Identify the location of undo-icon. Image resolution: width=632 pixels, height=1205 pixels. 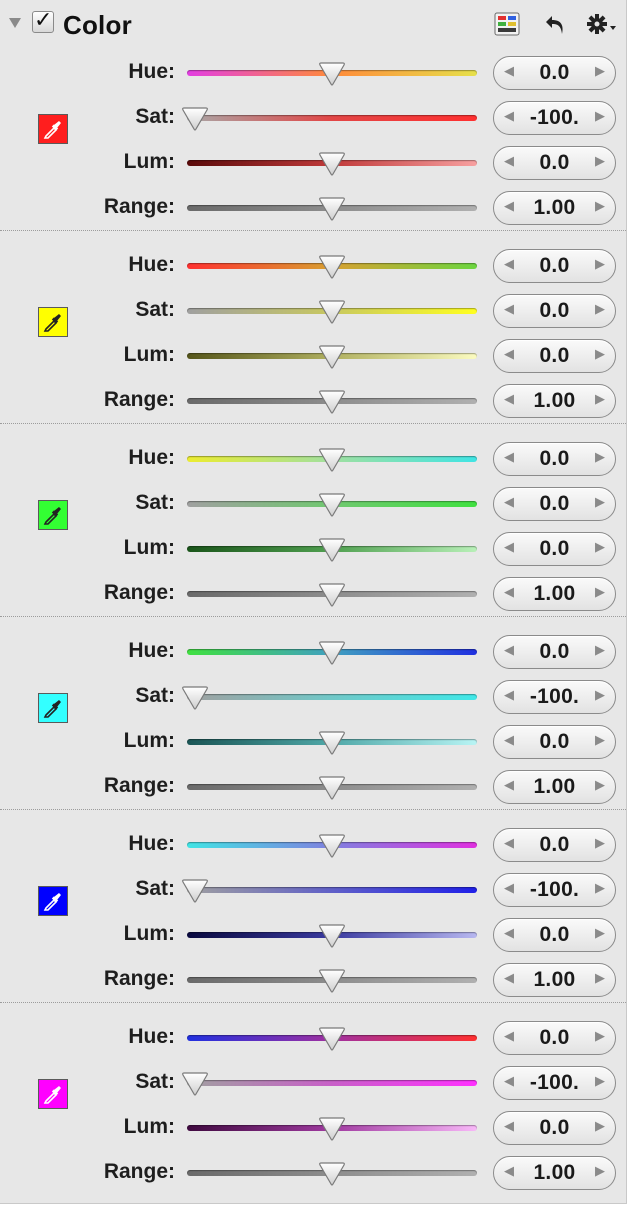
(557, 24).